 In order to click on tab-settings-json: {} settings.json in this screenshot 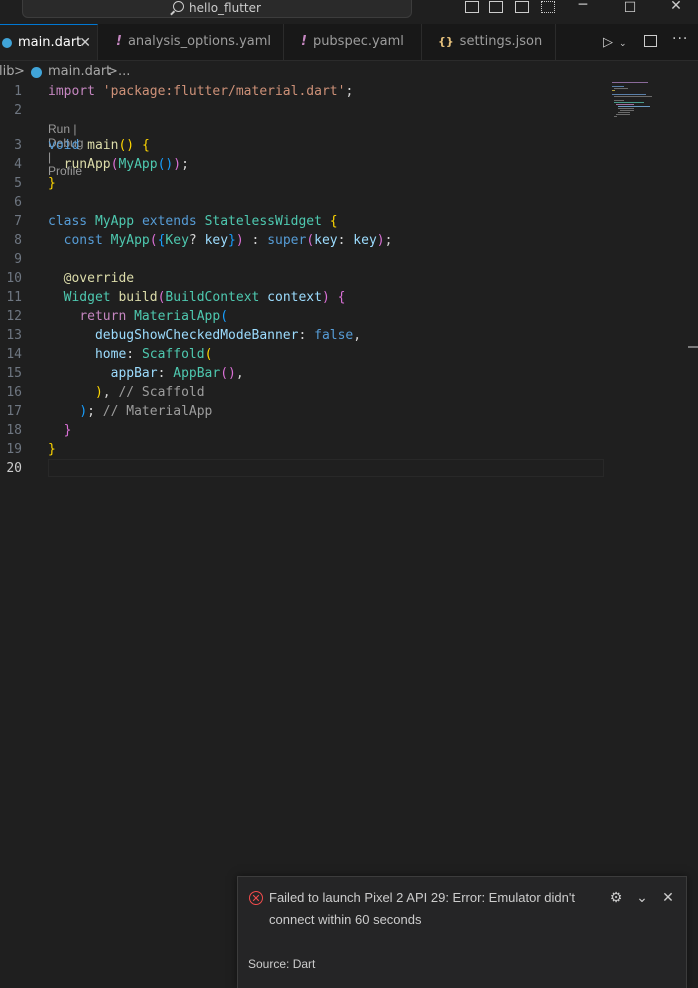, I will do `click(489, 42)`.